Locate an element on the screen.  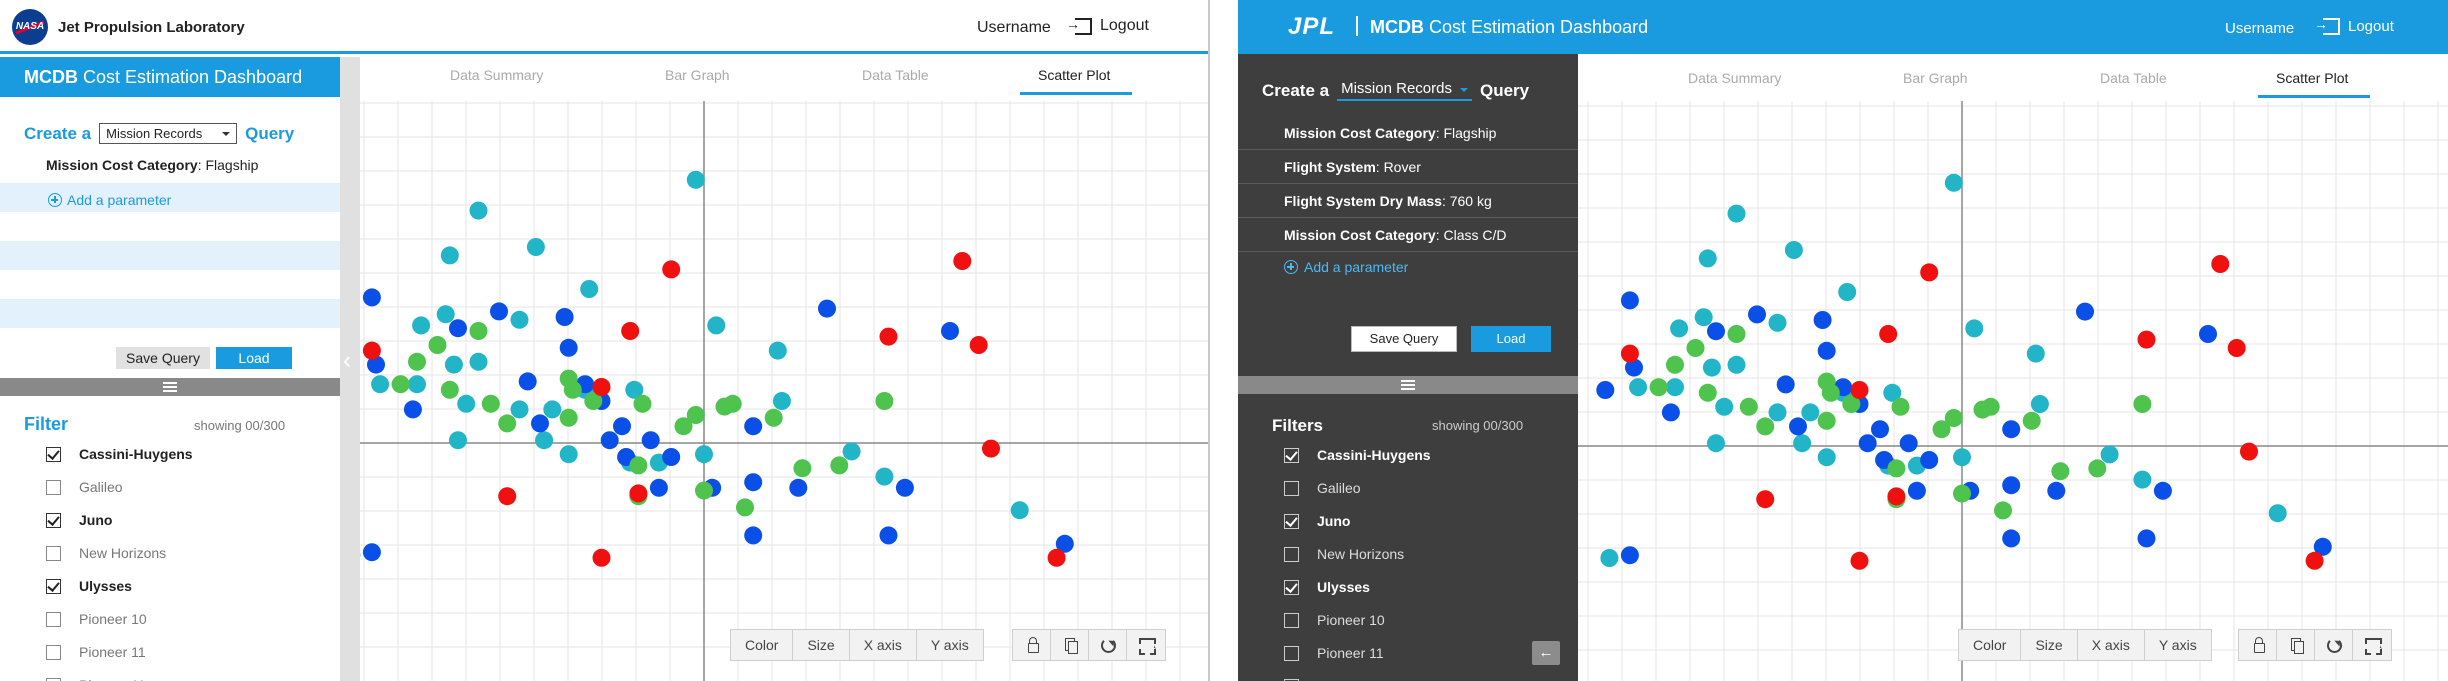
refresh-icon is located at coordinates (2334, 645).